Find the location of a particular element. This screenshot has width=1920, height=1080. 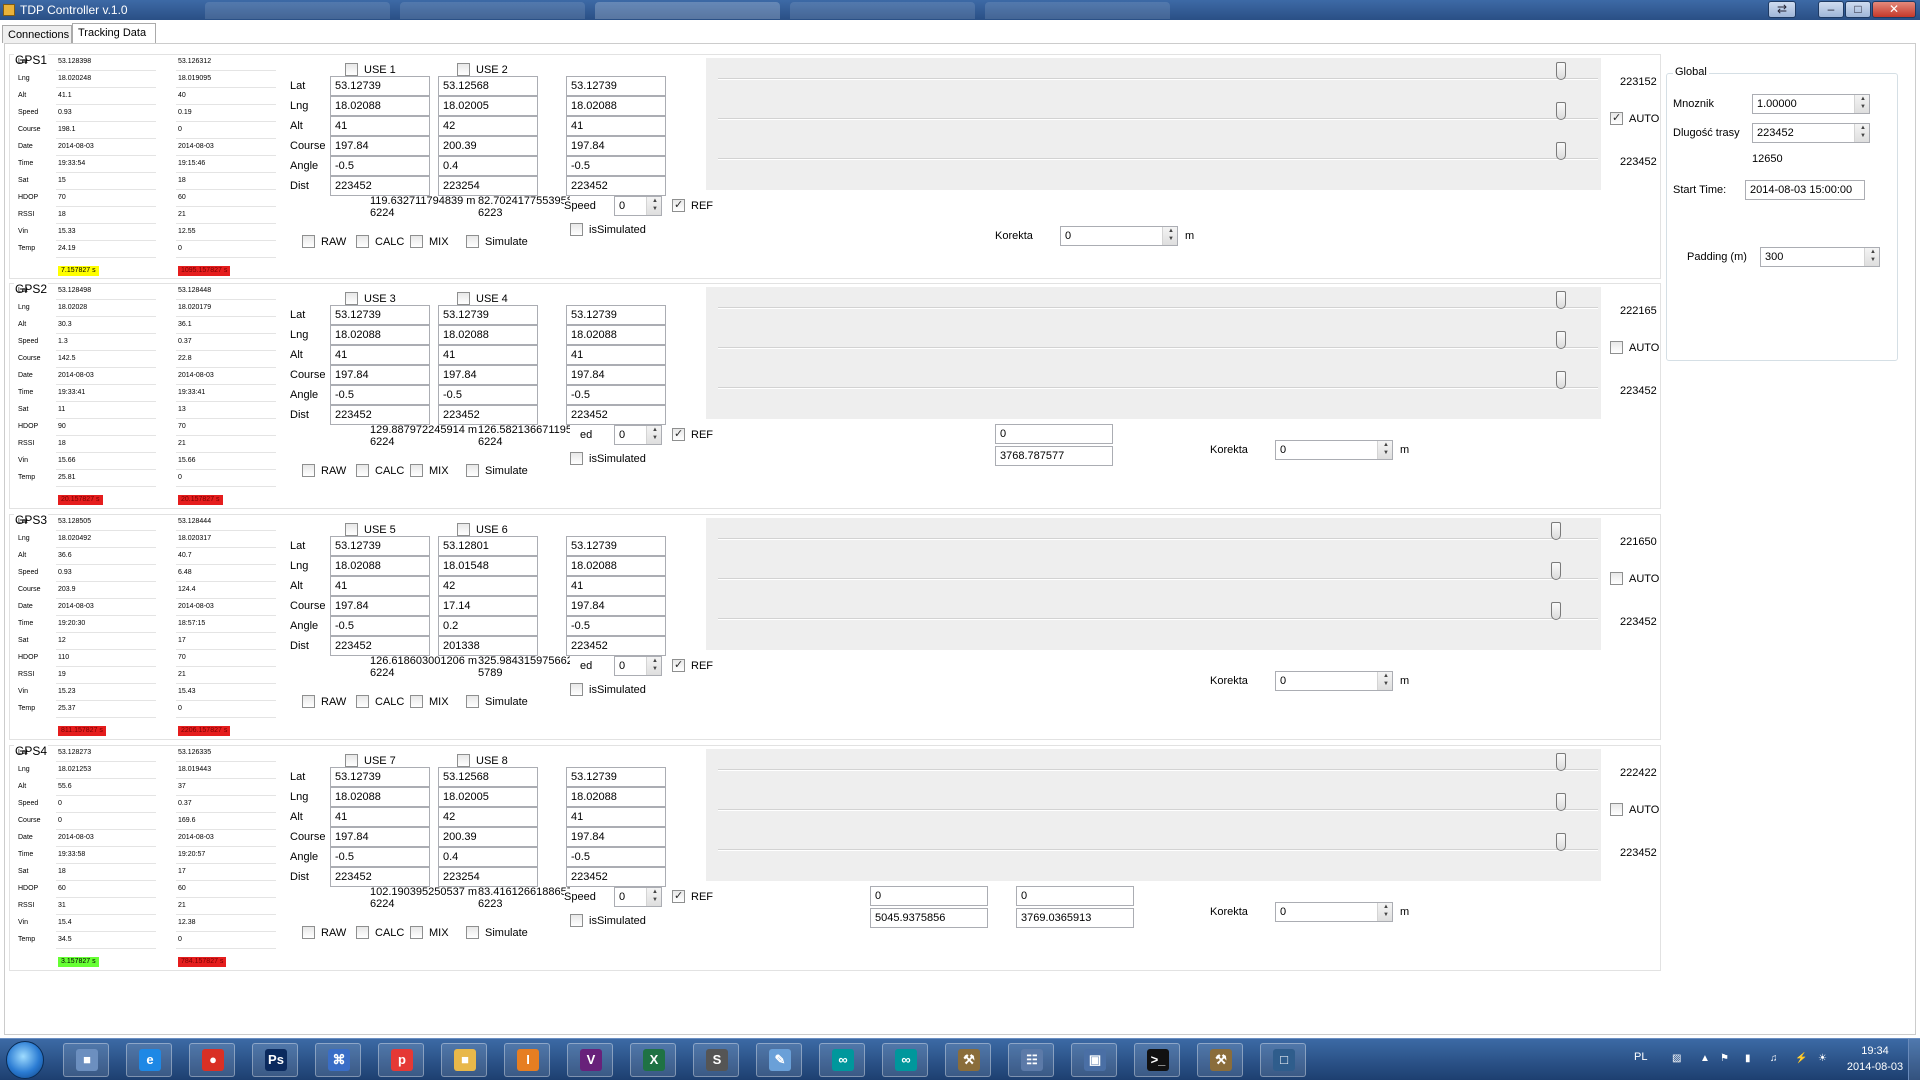

taskbar-app-tarsia: I is located at coordinates (527, 1060).